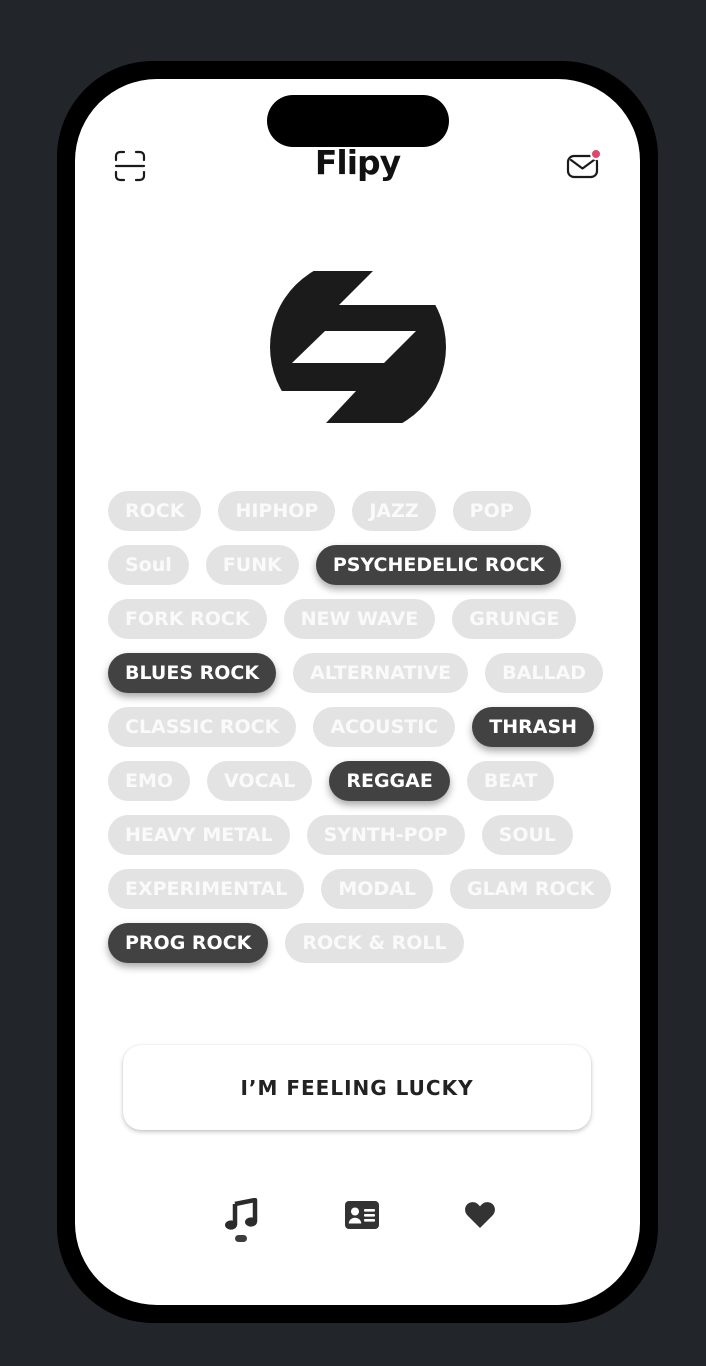  I want to click on genre-tag: JAZZ, so click(394, 511).